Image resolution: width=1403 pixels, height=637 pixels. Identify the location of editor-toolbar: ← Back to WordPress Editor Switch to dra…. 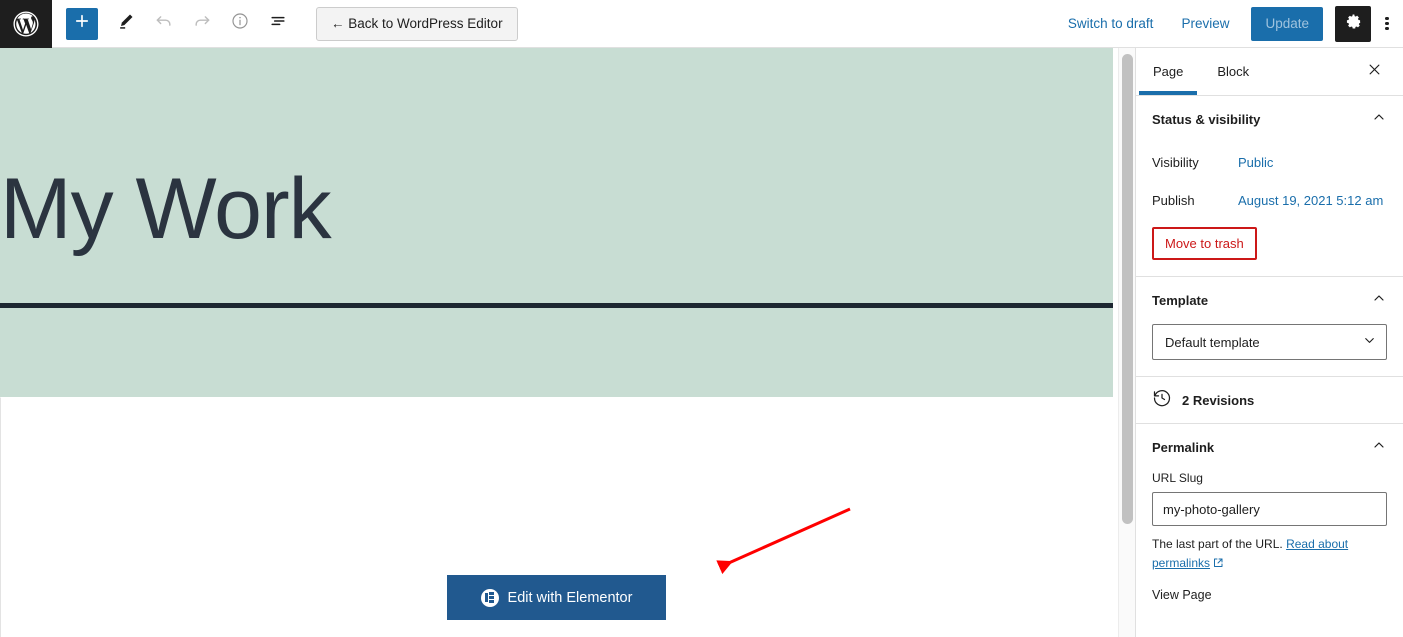
(701, 24).